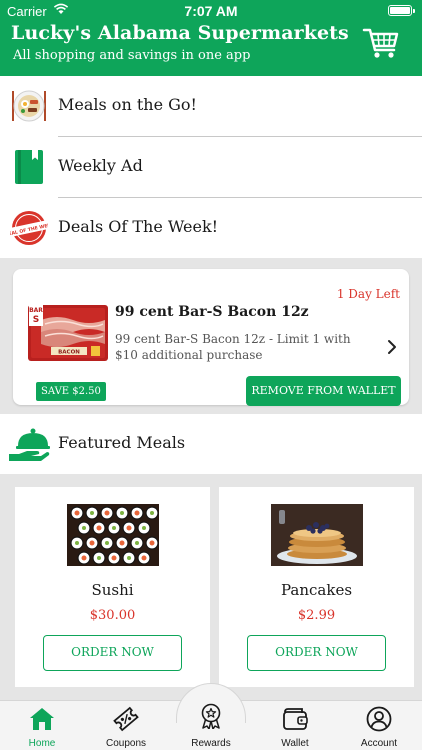 The image size is (422, 750). What do you see at coordinates (295, 719) in the screenshot?
I see `wallet-icon` at bounding box center [295, 719].